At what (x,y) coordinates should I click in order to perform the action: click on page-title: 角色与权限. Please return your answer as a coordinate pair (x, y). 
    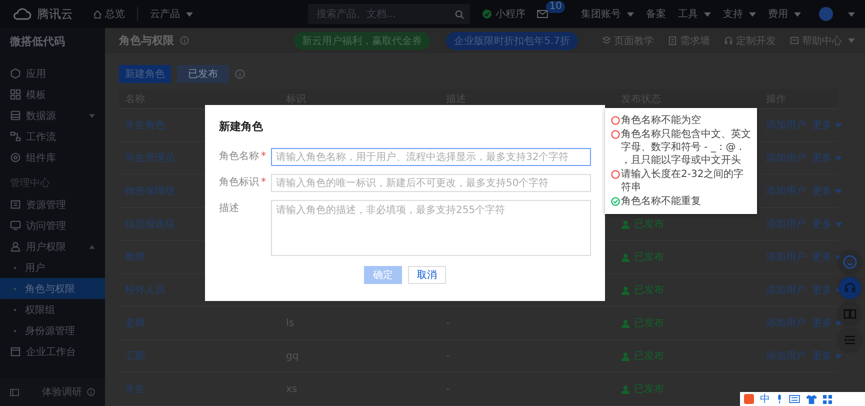
    Looking at the image, I should click on (146, 40).